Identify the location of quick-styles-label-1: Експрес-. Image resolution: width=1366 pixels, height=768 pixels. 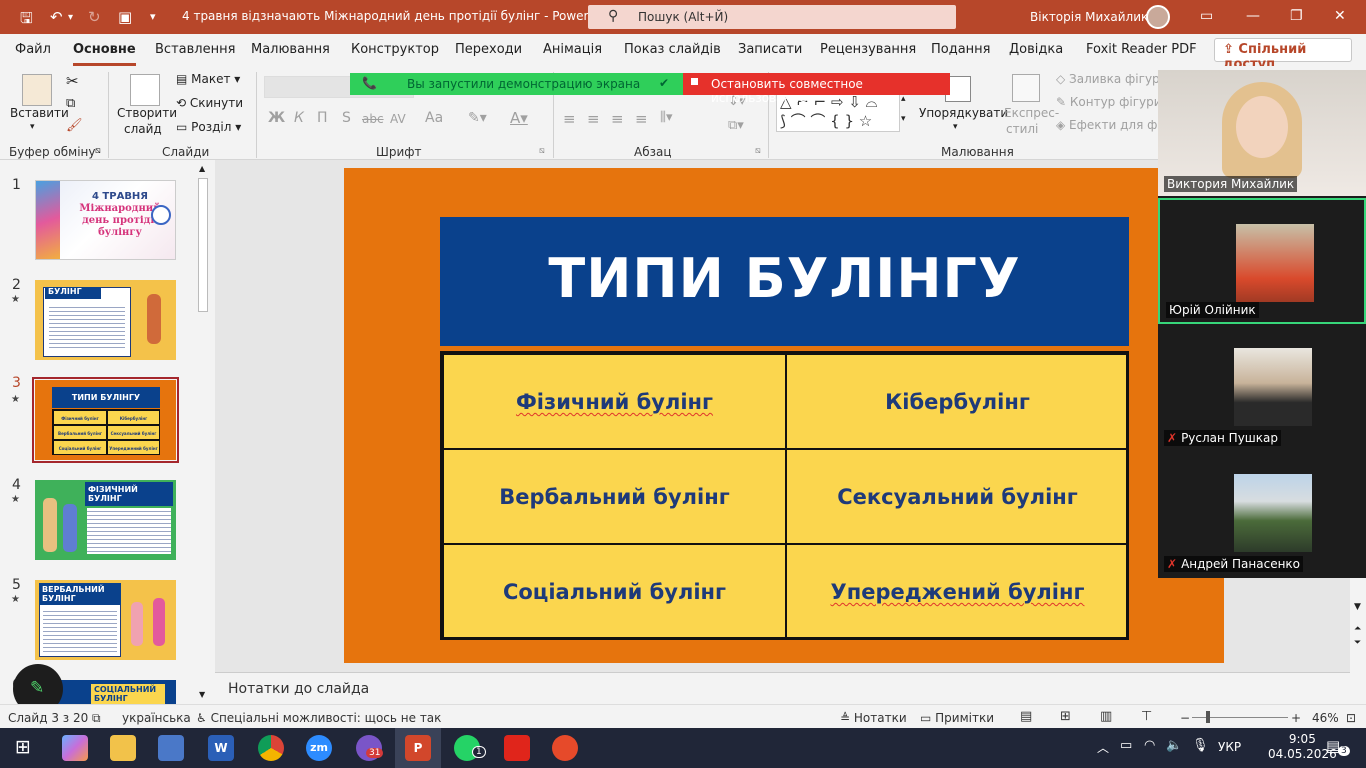
(1031, 113).